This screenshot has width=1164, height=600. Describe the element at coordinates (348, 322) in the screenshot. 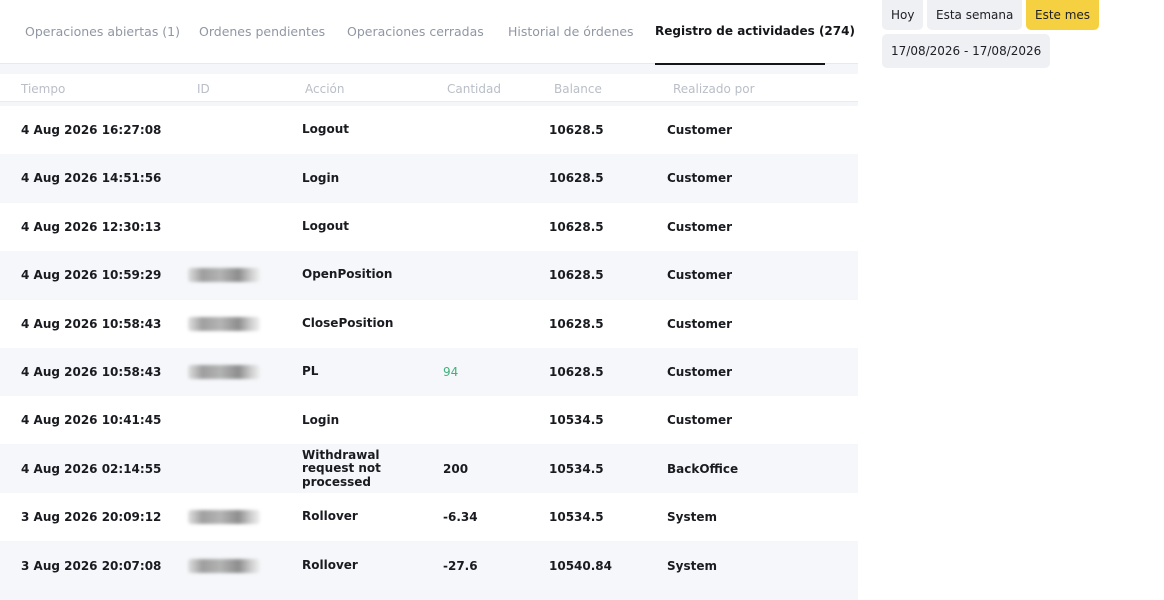

I see `row-action: ClosePosition` at that location.